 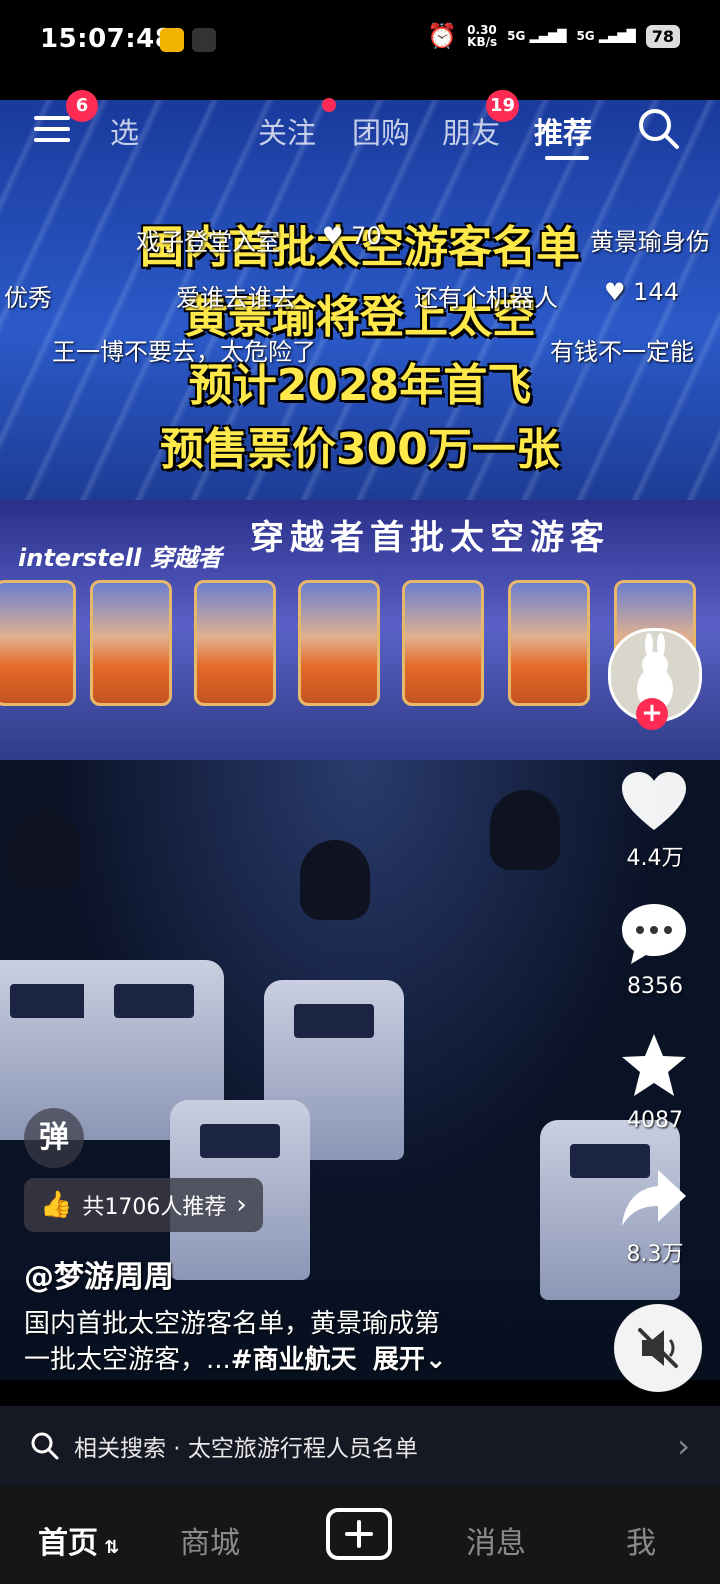 What do you see at coordinates (654, 1066) in the screenshot?
I see `star-icon` at bounding box center [654, 1066].